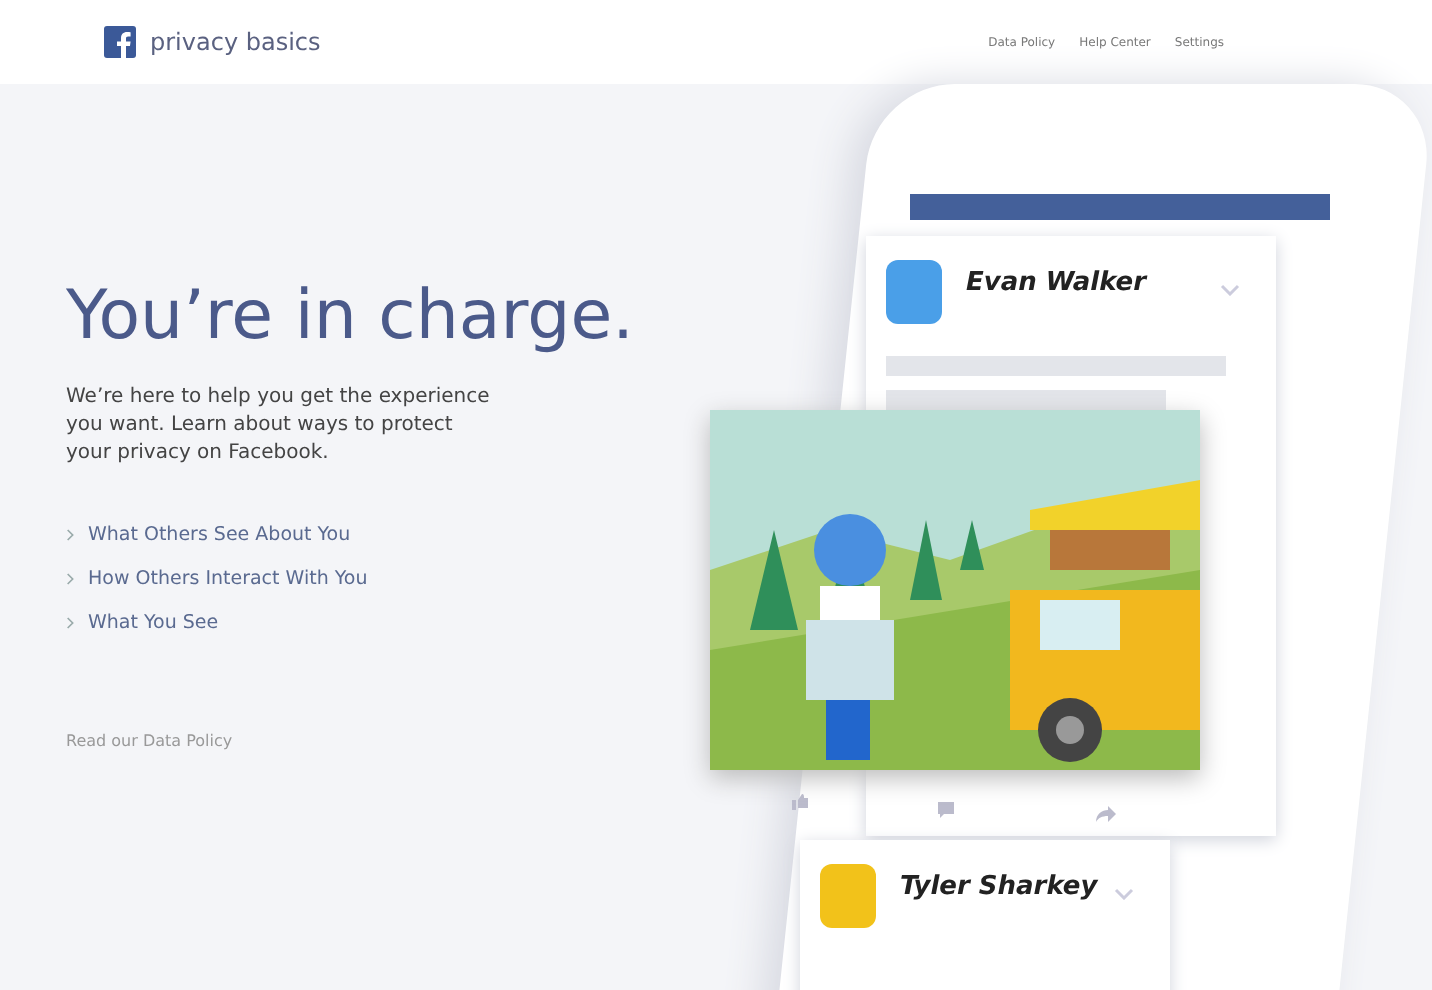  Describe the element at coordinates (219, 534) in the screenshot. I see `topic-link: What Others See About You` at that location.